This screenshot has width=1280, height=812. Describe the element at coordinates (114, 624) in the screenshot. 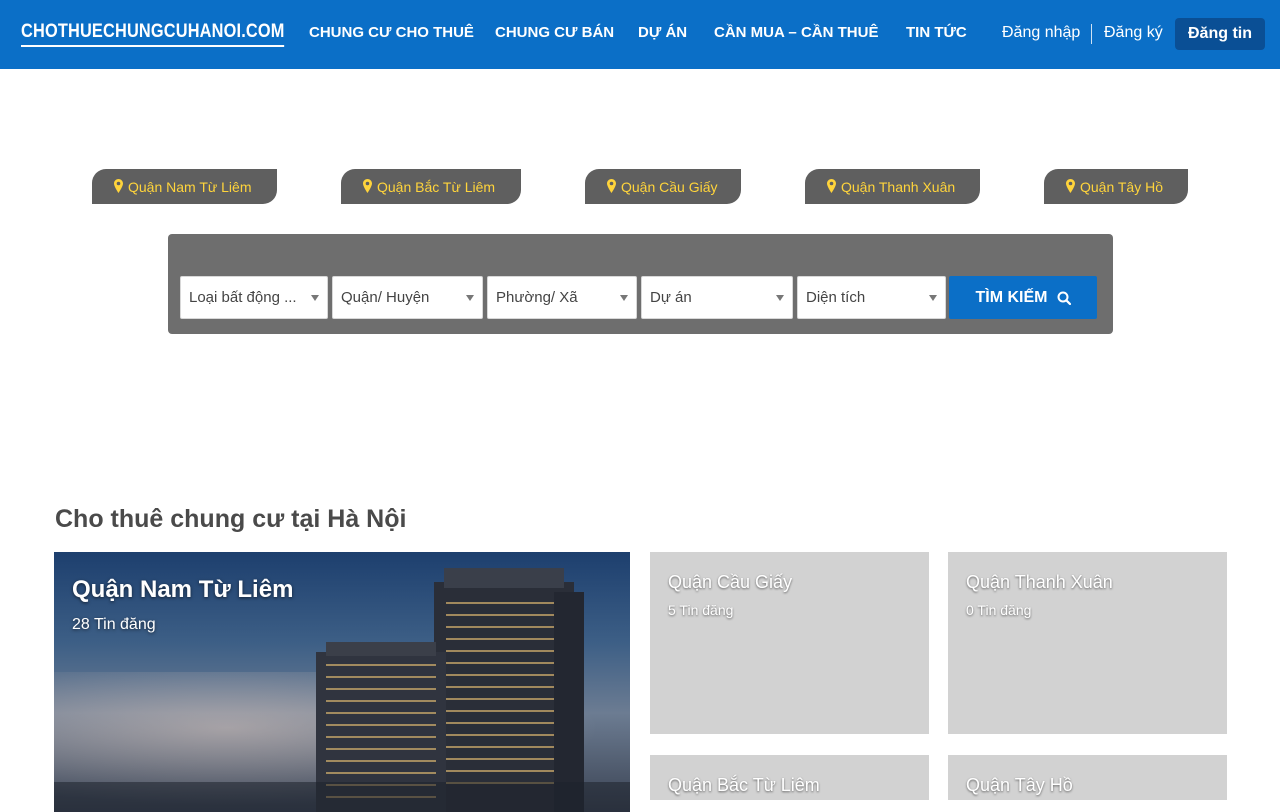

I see `featured-district-count: 28 Tin đăng` at that location.